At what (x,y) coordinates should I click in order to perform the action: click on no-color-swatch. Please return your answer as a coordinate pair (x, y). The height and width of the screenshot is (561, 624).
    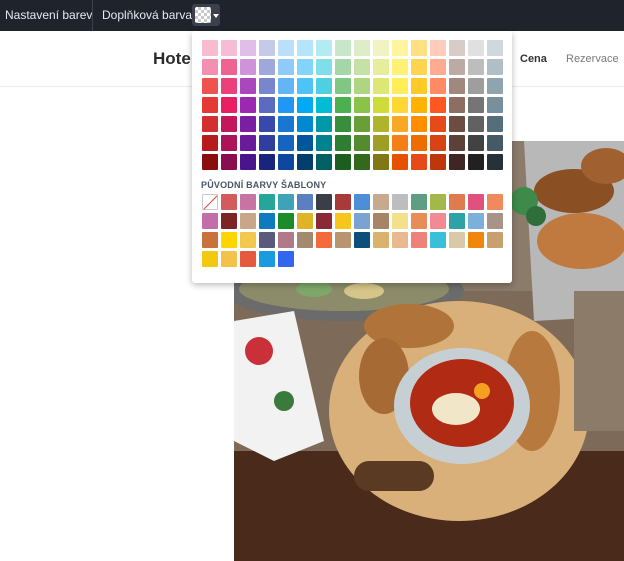
    Looking at the image, I should click on (210, 202).